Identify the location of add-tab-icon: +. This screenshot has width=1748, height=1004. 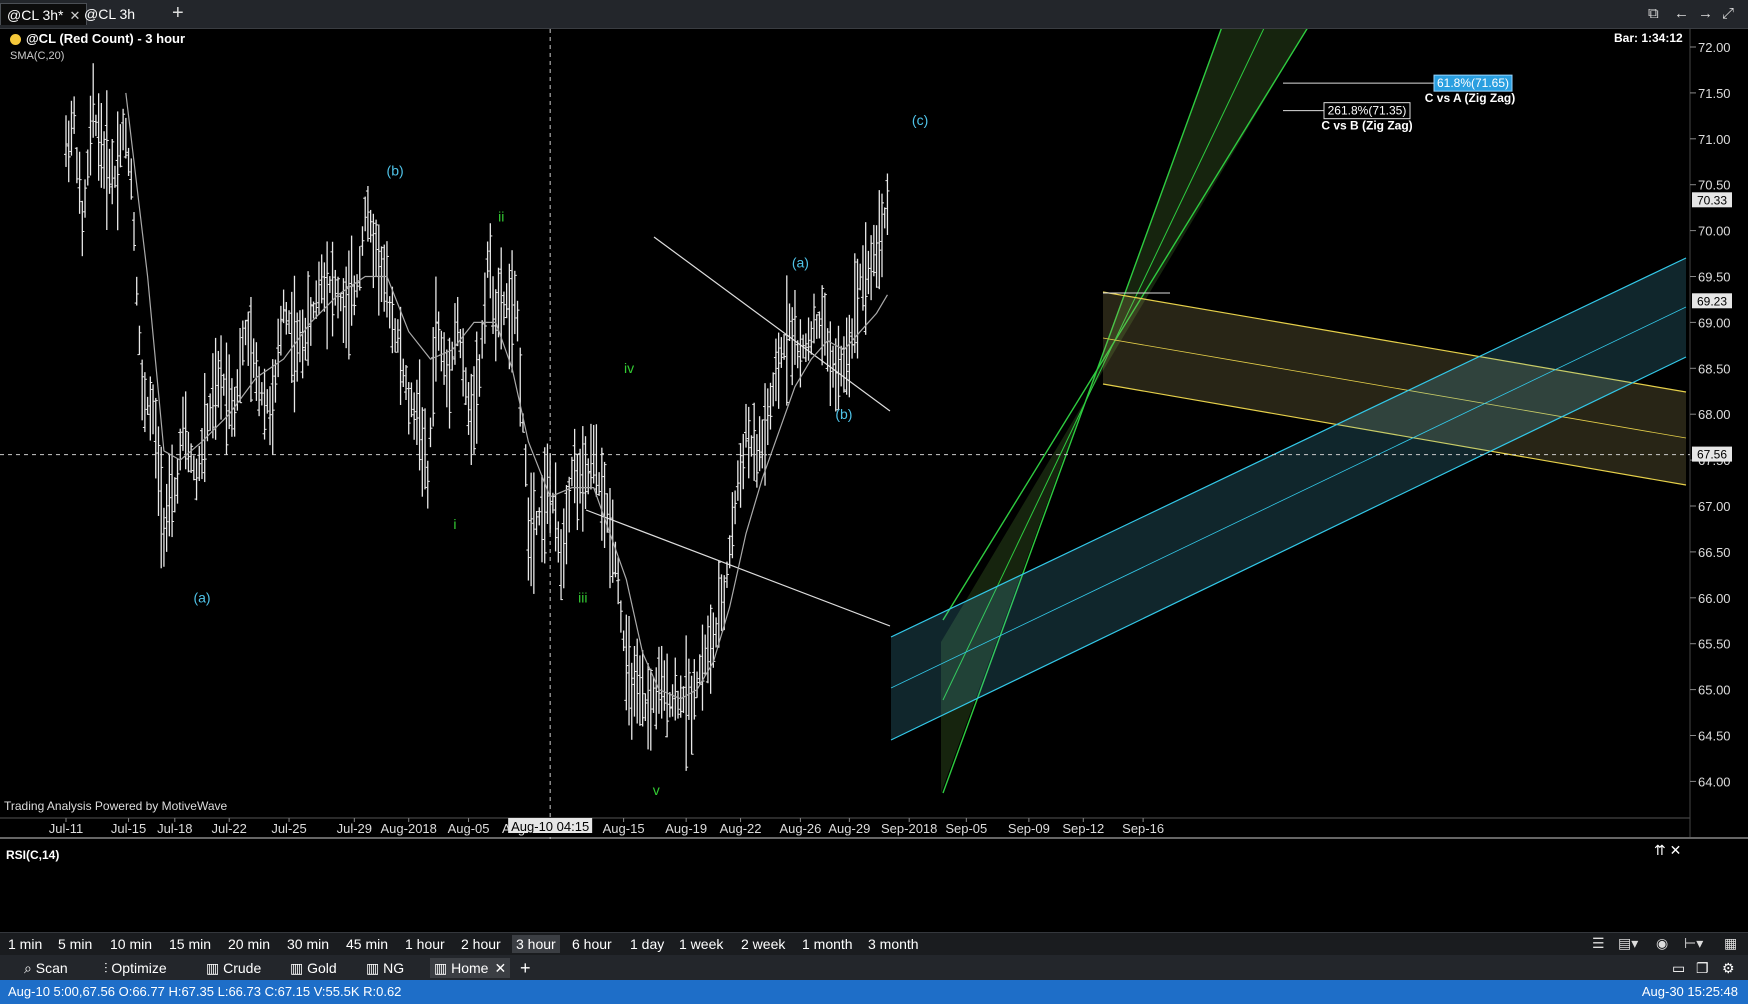
(178, 13).